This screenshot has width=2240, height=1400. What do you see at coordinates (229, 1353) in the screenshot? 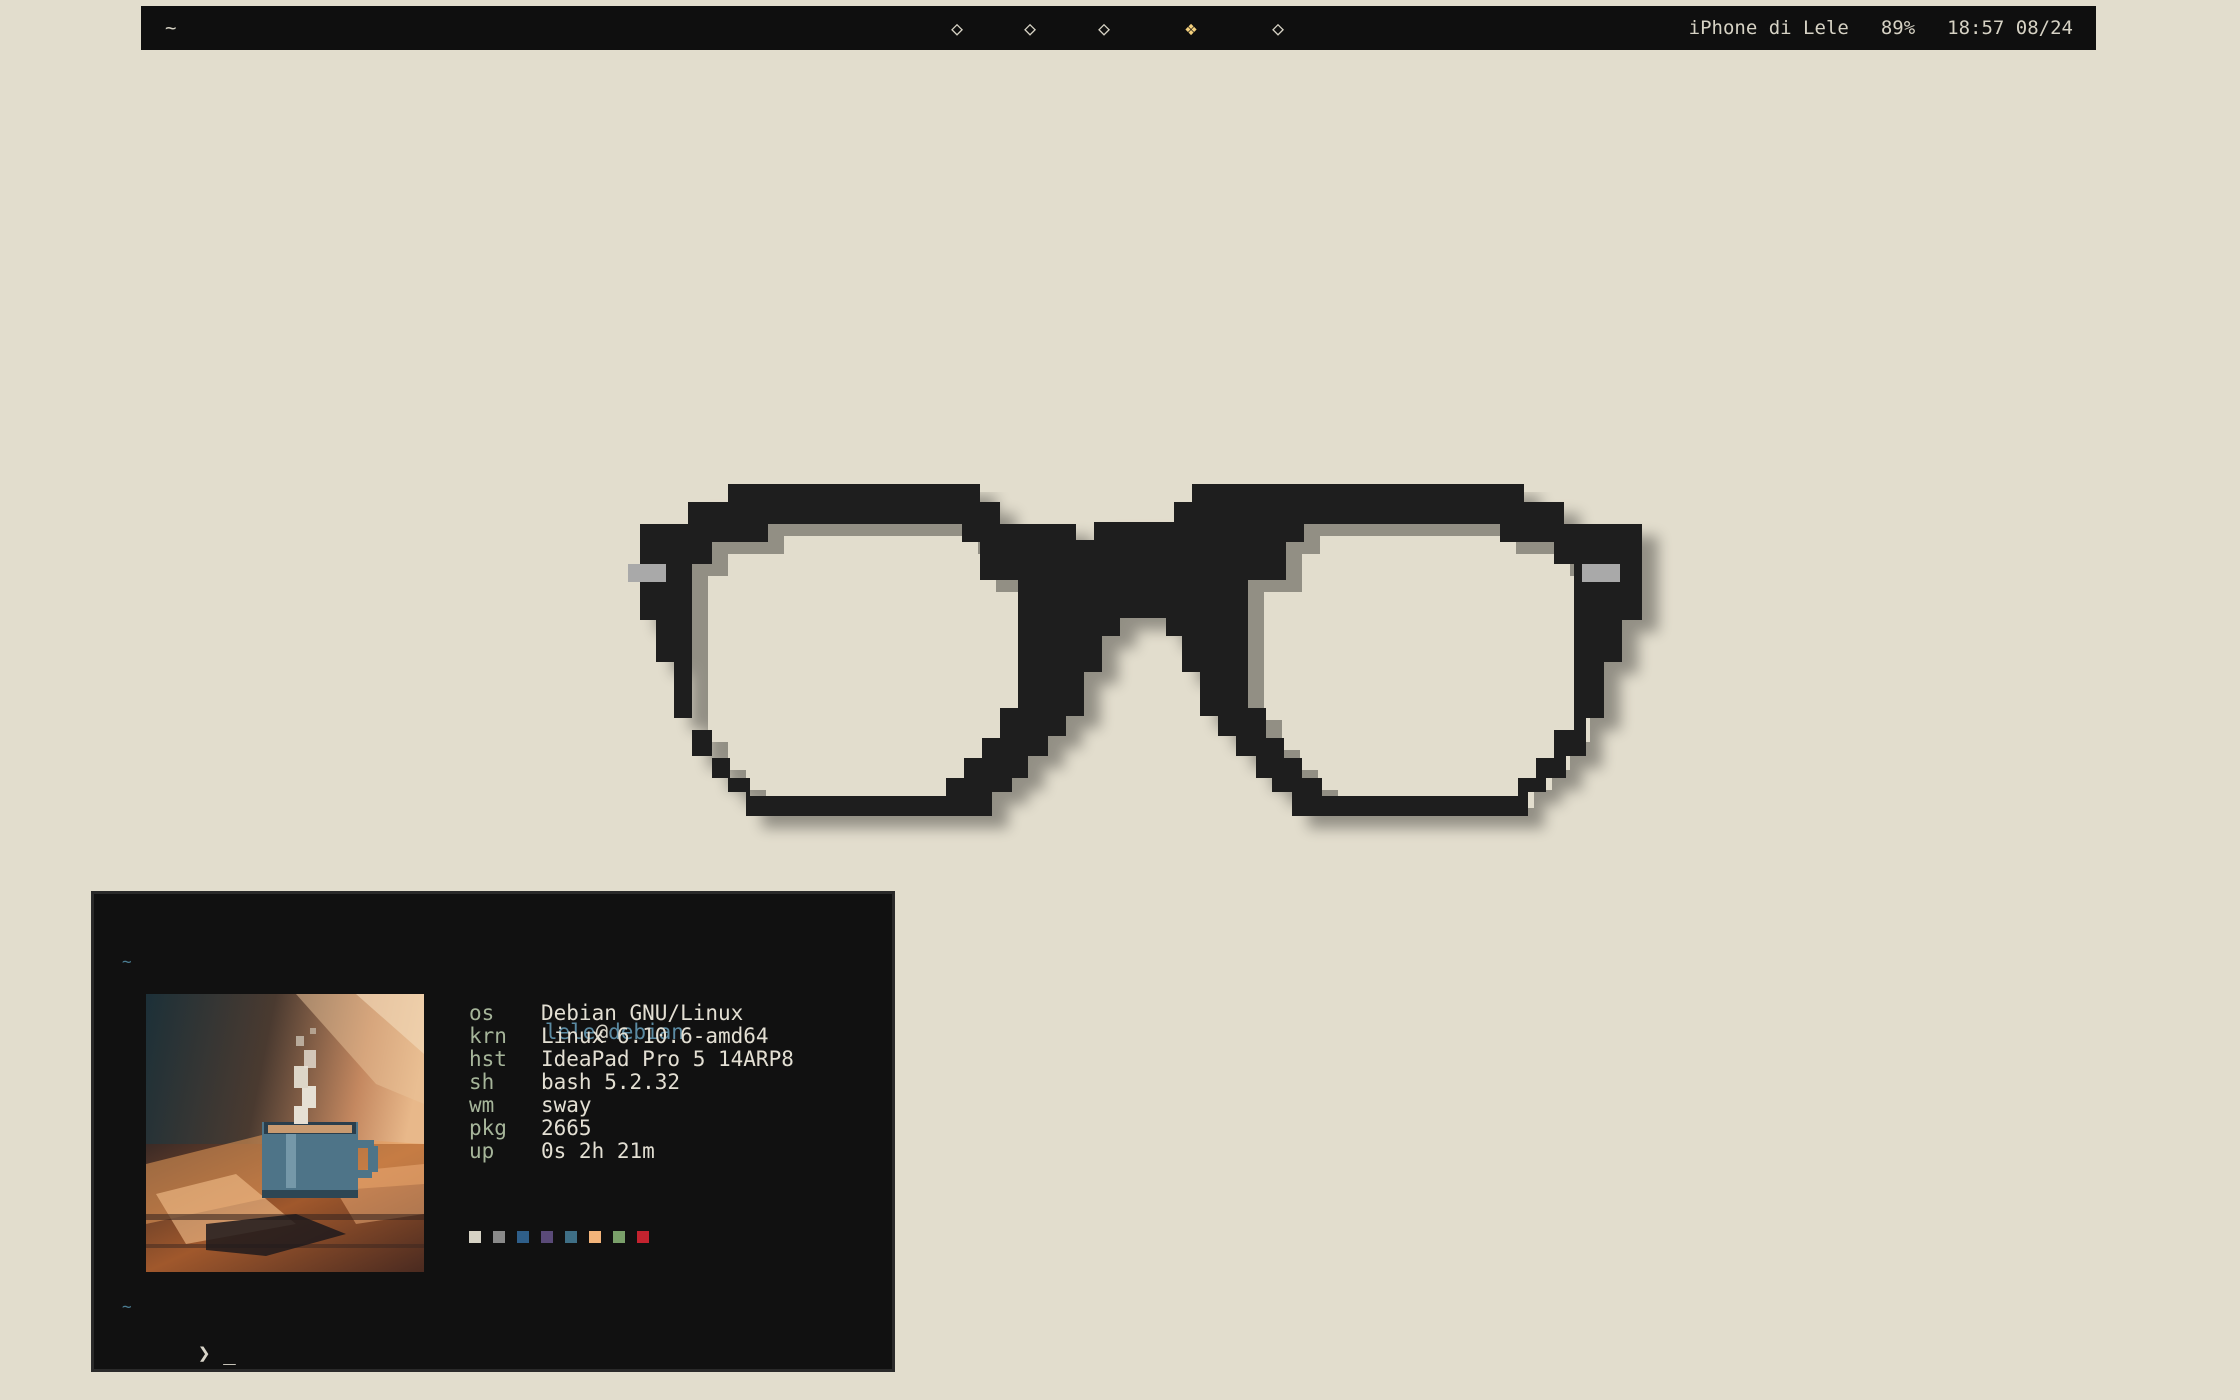
I see `text-cursor: _` at bounding box center [229, 1353].